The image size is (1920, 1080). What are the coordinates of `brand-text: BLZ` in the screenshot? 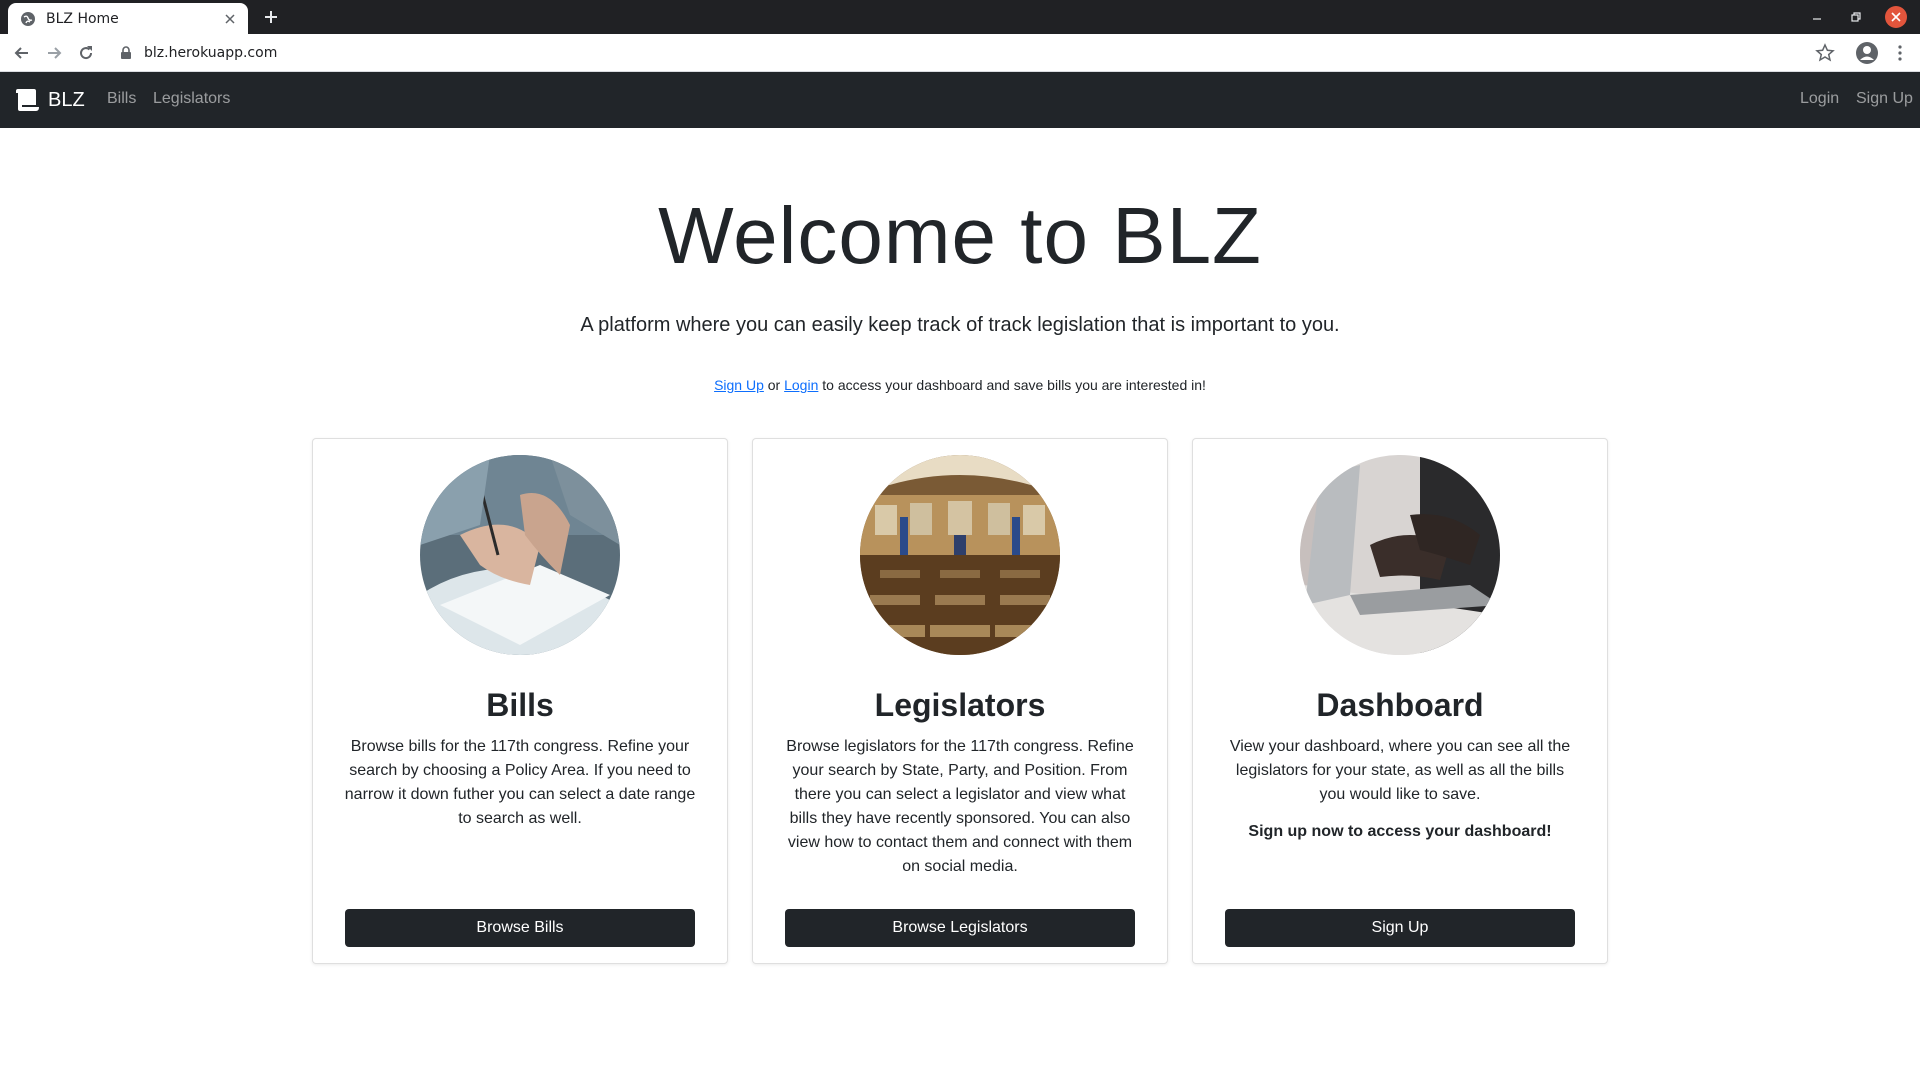 It's located at (66, 99).